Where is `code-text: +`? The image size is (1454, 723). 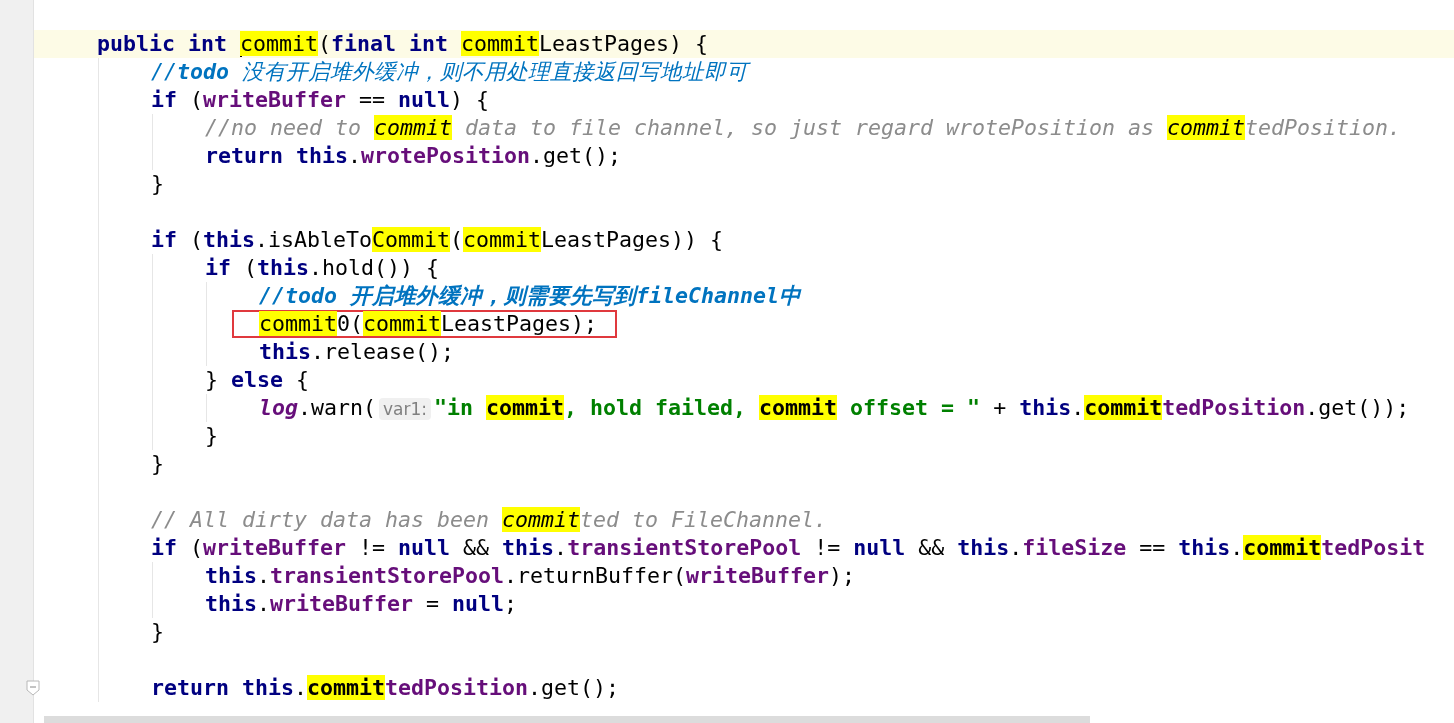
code-text: + is located at coordinates (1000, 407).